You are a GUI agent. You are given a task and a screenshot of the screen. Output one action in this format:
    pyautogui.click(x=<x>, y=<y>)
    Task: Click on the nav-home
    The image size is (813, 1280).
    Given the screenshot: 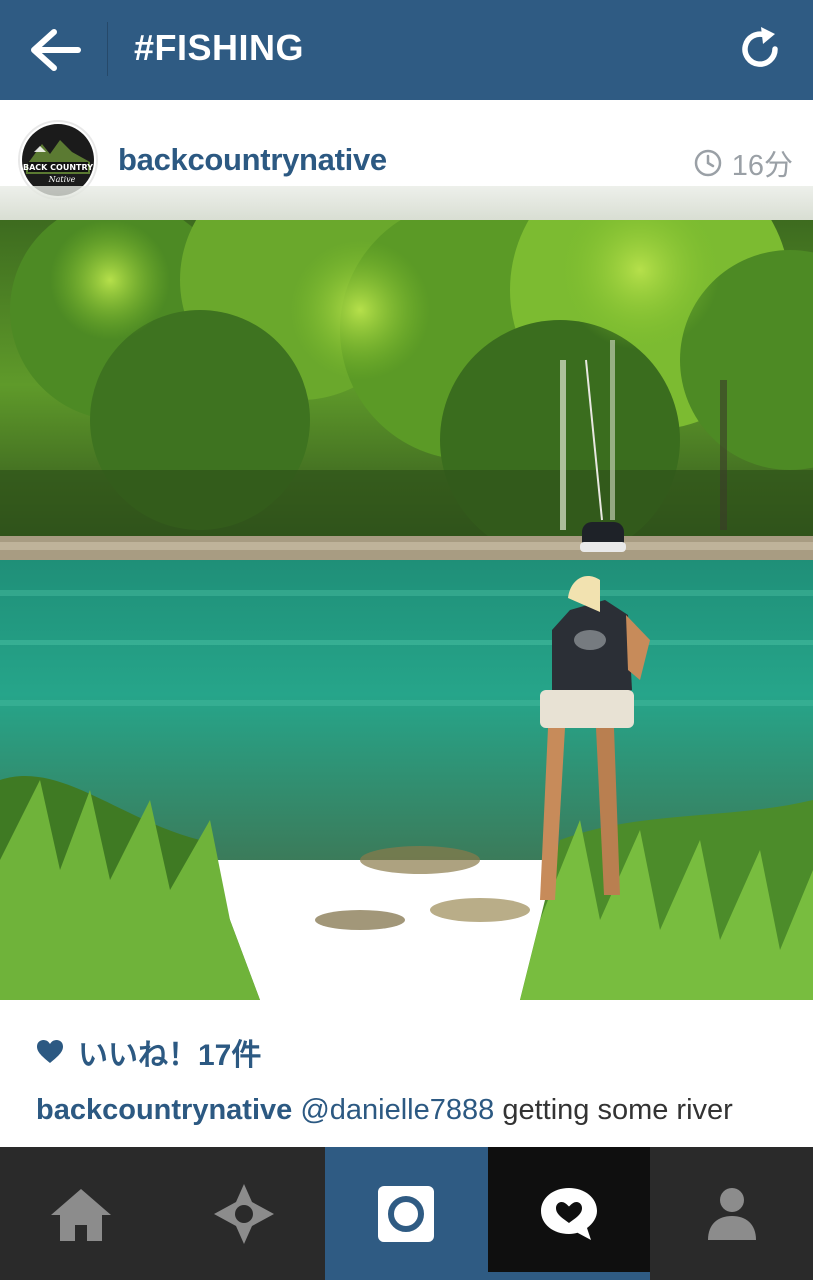 What is the action you would take?
    pyautogui.click(x=81, y=1213)
    